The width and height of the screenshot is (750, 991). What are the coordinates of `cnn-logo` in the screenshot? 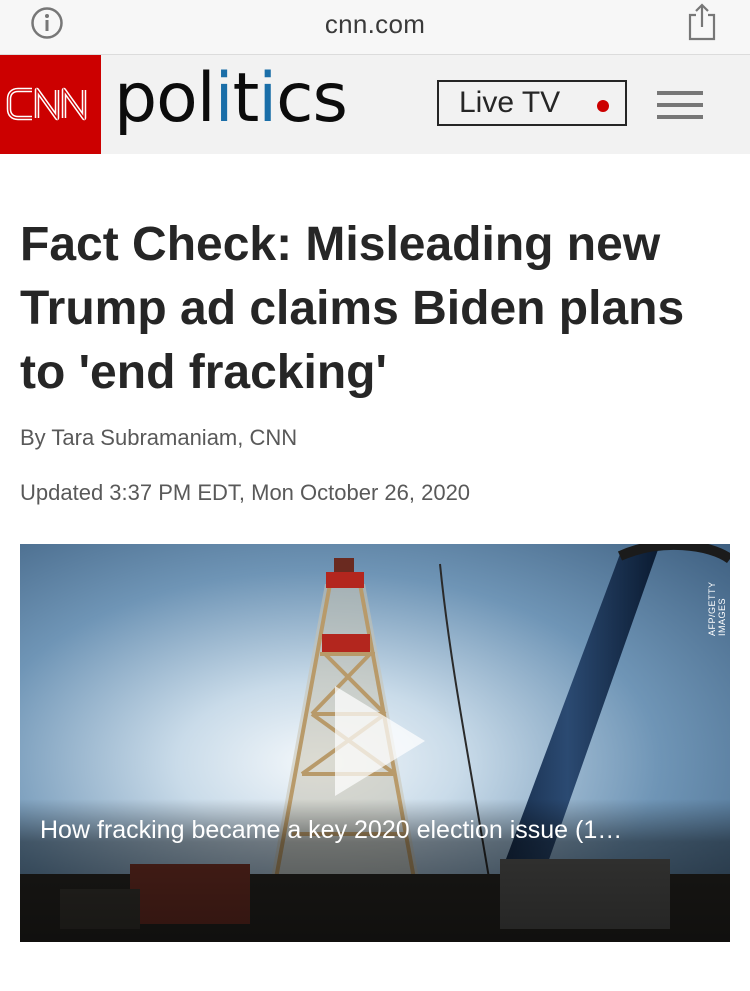 It's located at (50, 104).